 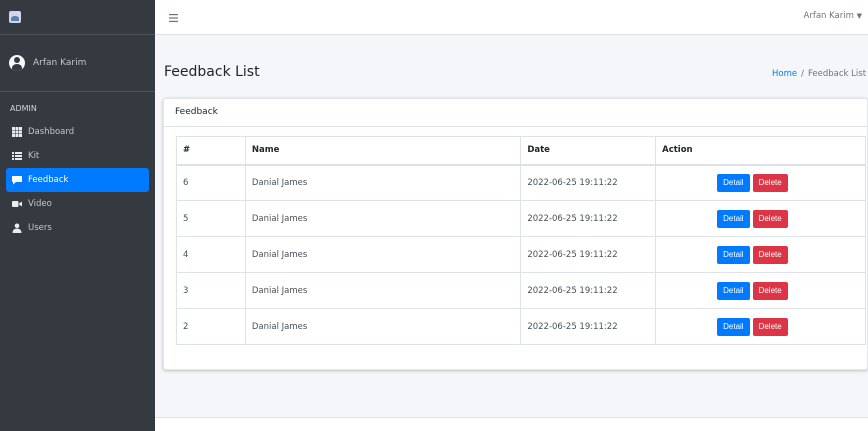 I want to click on breadcrumb-home-link: Home, so click(x=784, y=74).